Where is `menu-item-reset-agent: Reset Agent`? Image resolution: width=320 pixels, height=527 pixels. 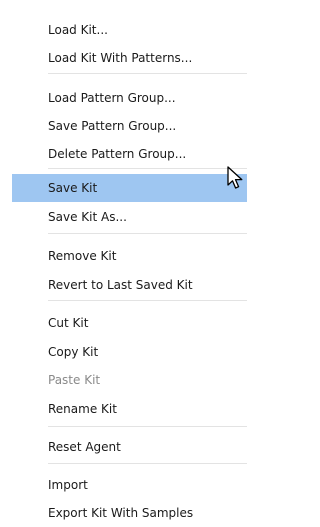
menu-item-reset-agent: Reset Agent is located at coordinates (129, 447).